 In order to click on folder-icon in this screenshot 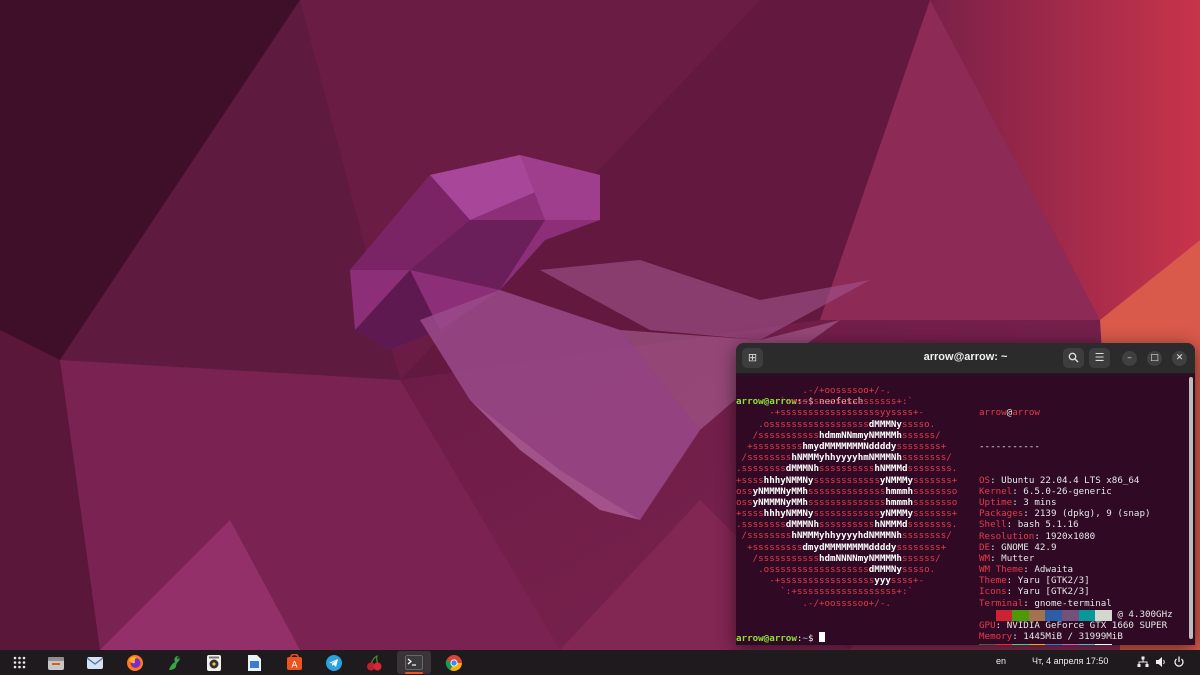, I will do `click(56, 663)`.